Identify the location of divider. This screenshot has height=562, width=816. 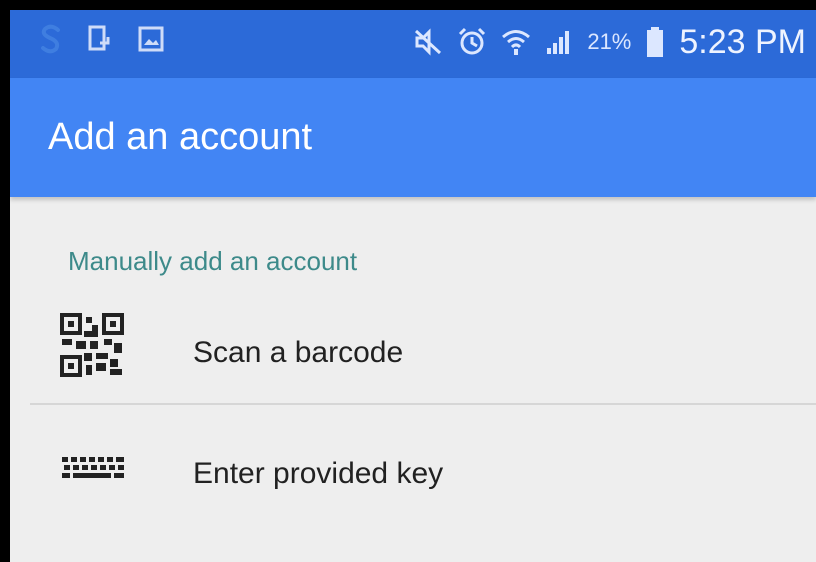
(423, 404).